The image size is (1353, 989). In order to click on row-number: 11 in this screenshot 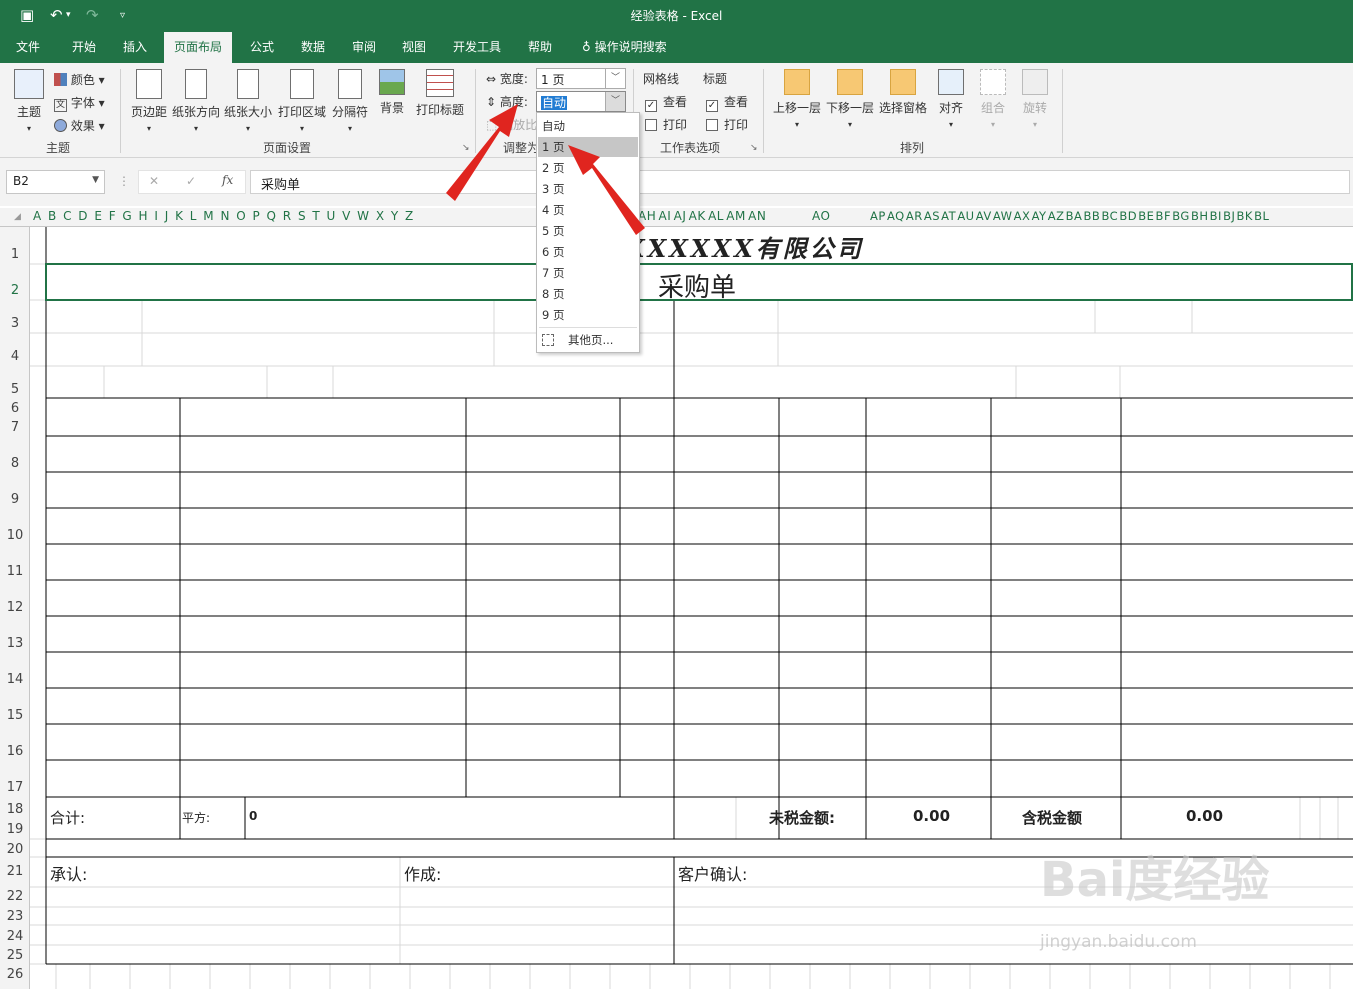, I will do `click(15, 571)`.